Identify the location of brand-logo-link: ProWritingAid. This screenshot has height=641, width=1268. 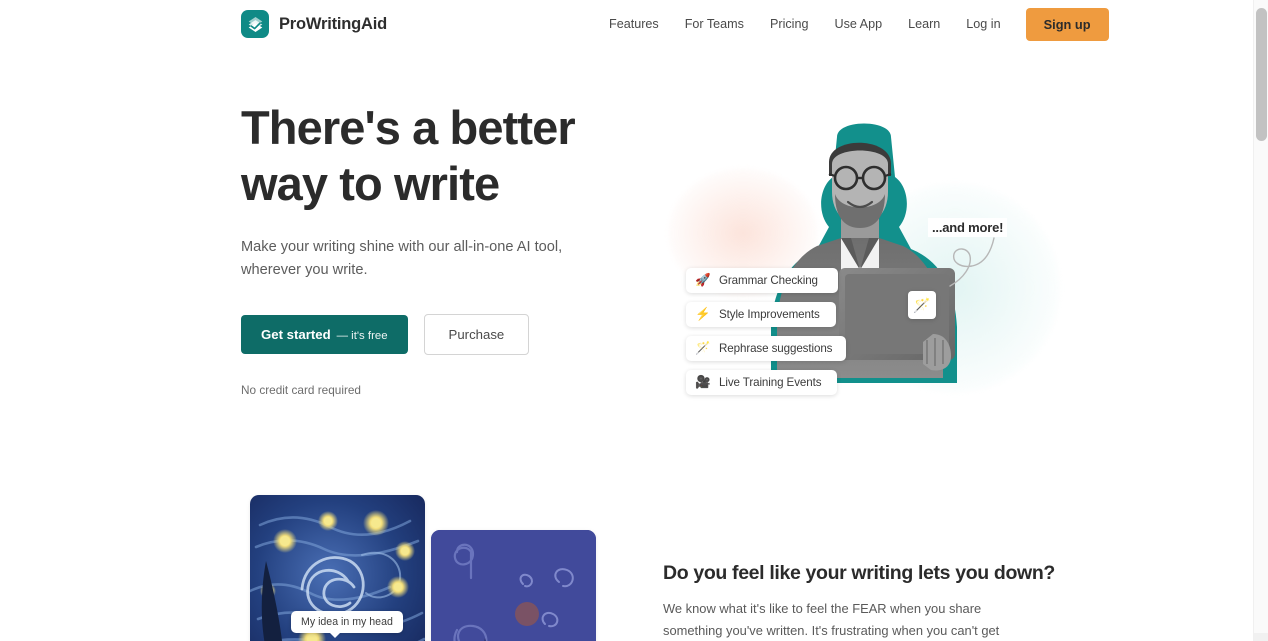
(314, 24).